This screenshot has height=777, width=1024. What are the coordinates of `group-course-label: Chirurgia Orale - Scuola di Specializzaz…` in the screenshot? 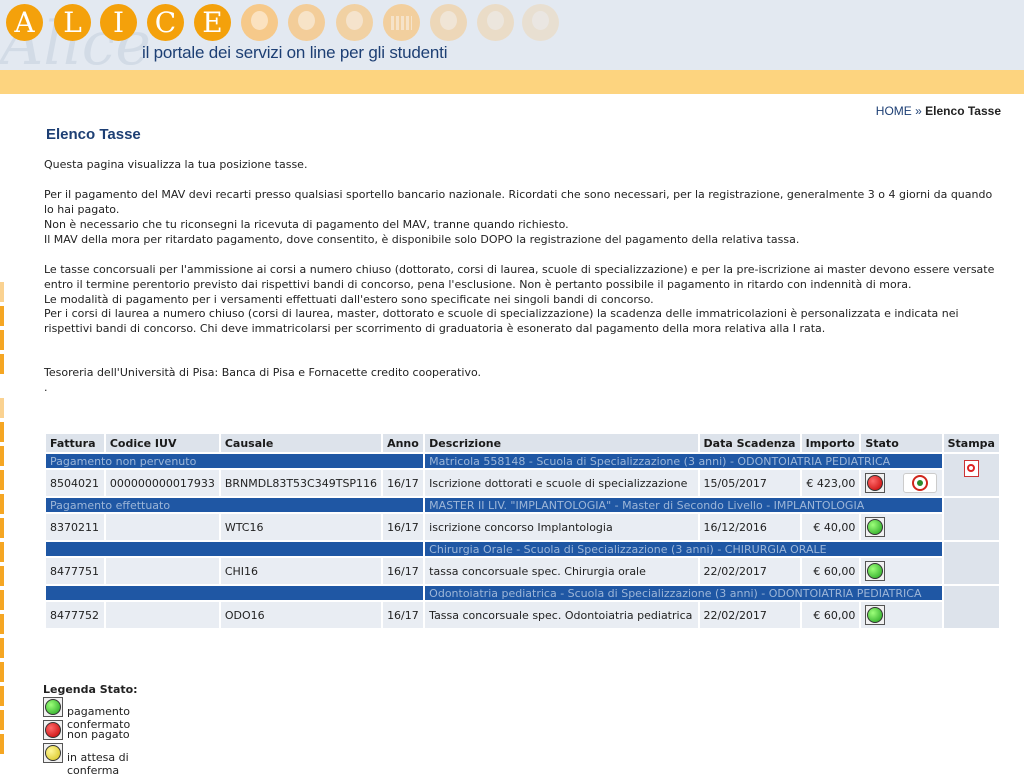 It's located at (683, 549).